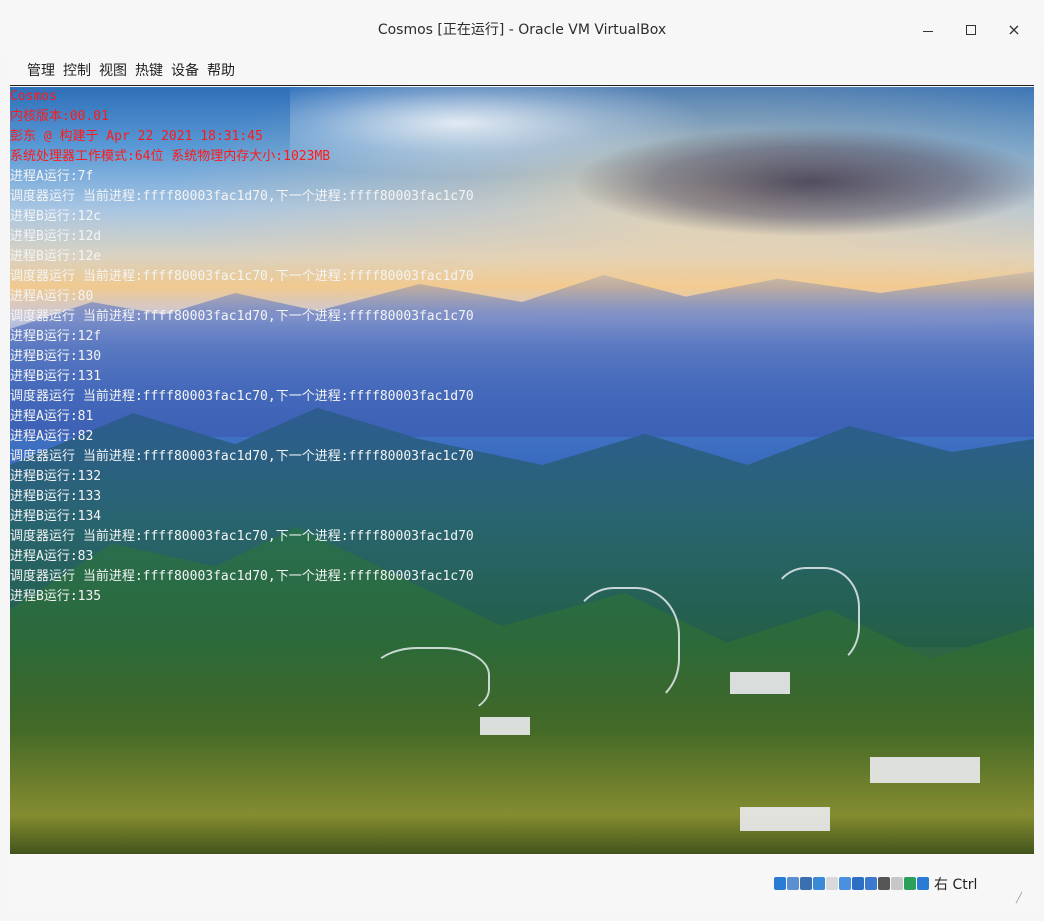 This screenshot has height=921, width=1044. I want to click on console-line: 进程A运行:81, so click(52, 416).